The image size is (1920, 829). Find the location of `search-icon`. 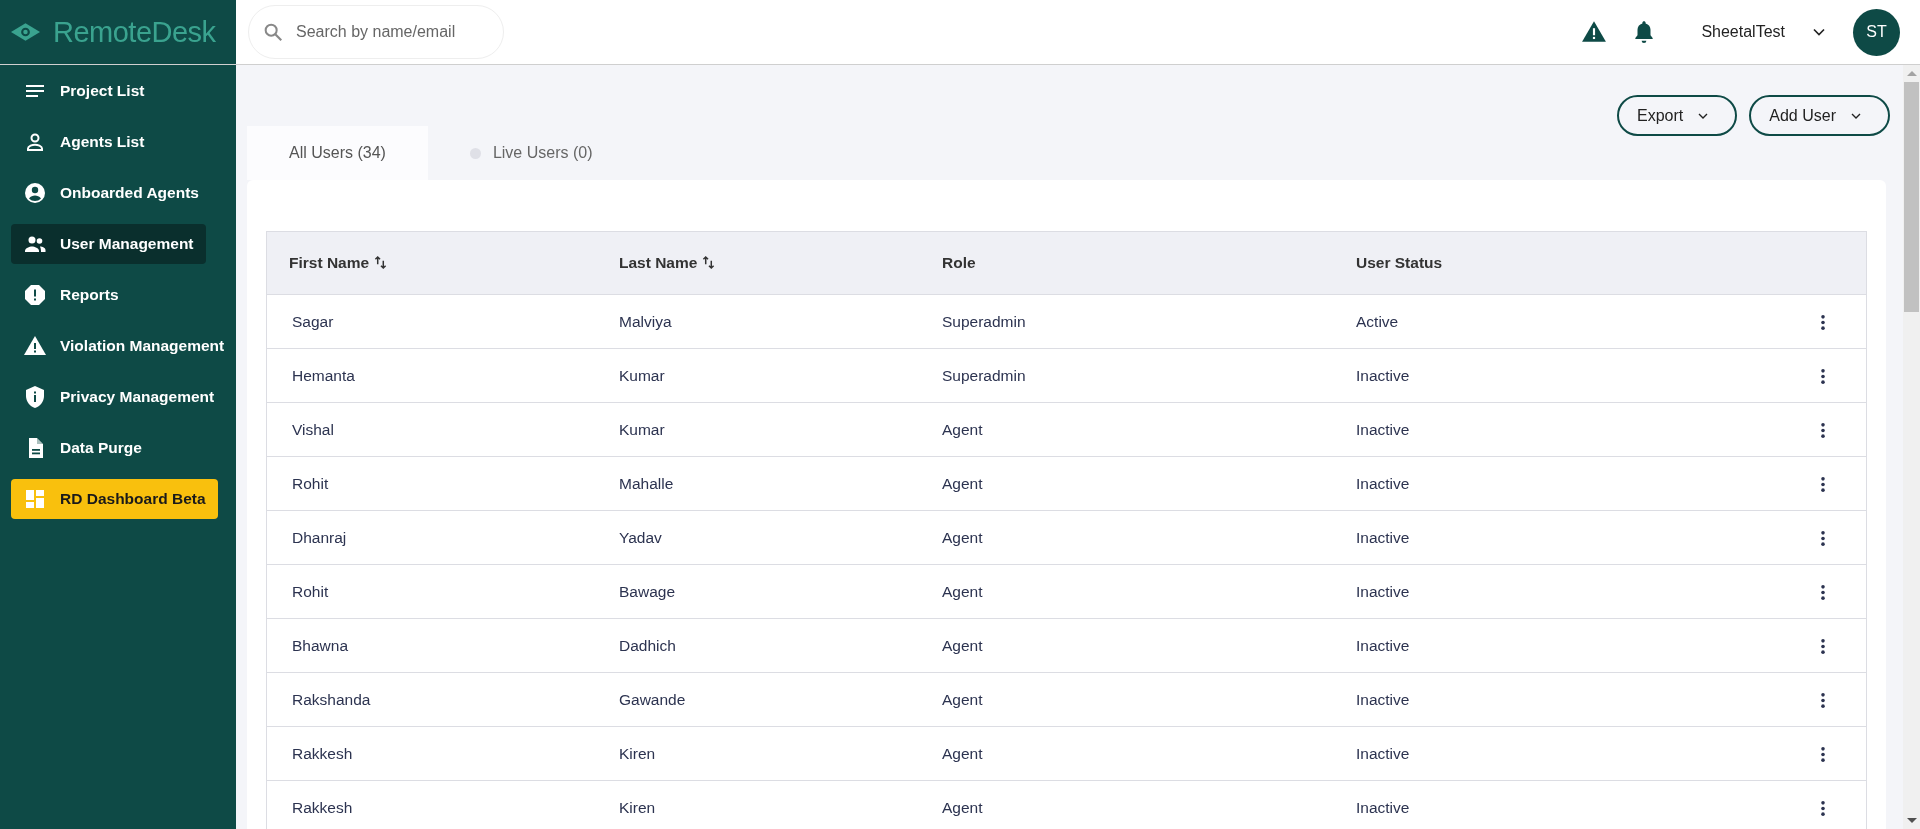

search-icon is located at coordinates (273, 32).